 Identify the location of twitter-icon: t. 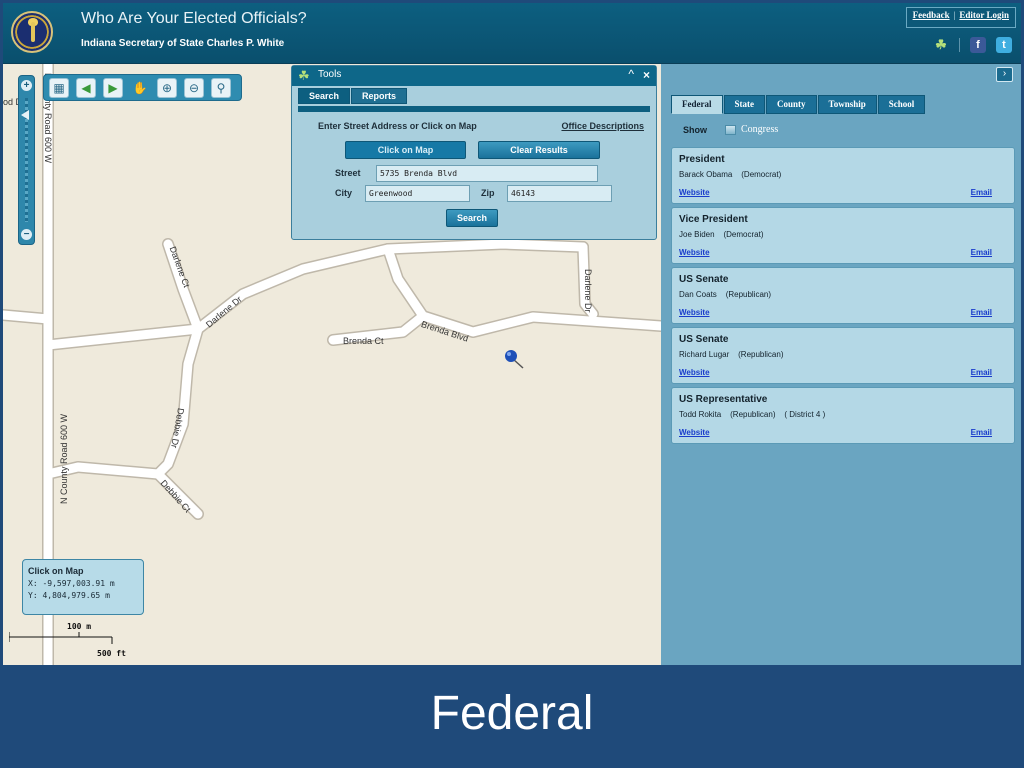
(1004, 45).